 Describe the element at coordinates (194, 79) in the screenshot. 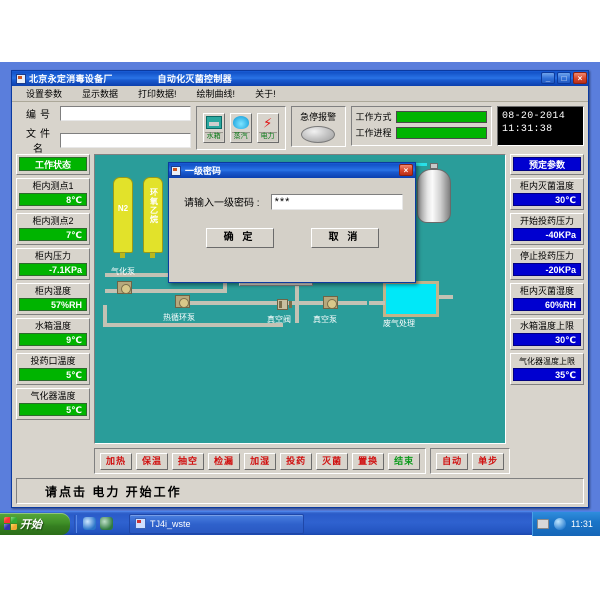

I see `window-title-product: 自动化灭菌控制器` at that location.